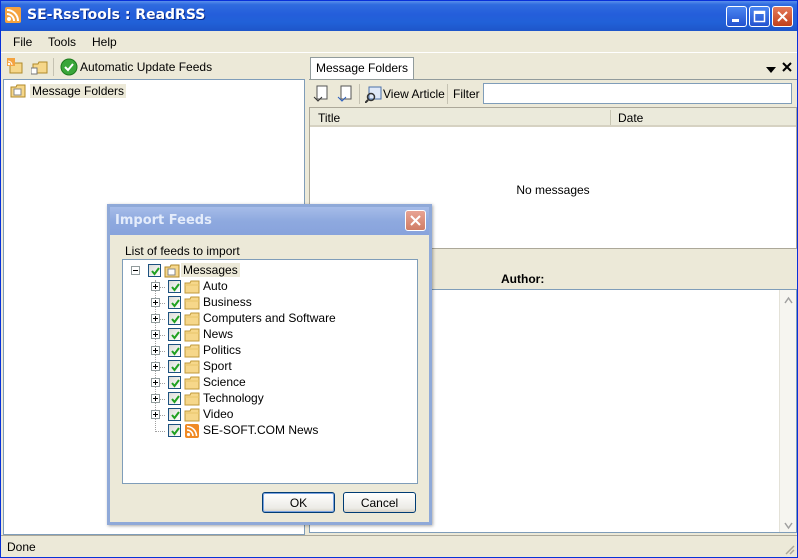  Describe the element at coordinates (233, 398) in the screenshot. I see `tree-node-label: Technology` at that location.